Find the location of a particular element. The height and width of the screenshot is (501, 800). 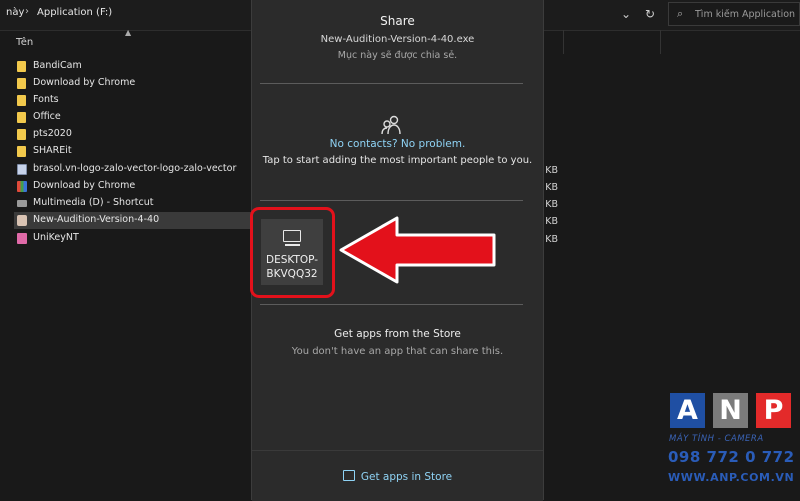

highlight-box is located at coordinates (292, 252).